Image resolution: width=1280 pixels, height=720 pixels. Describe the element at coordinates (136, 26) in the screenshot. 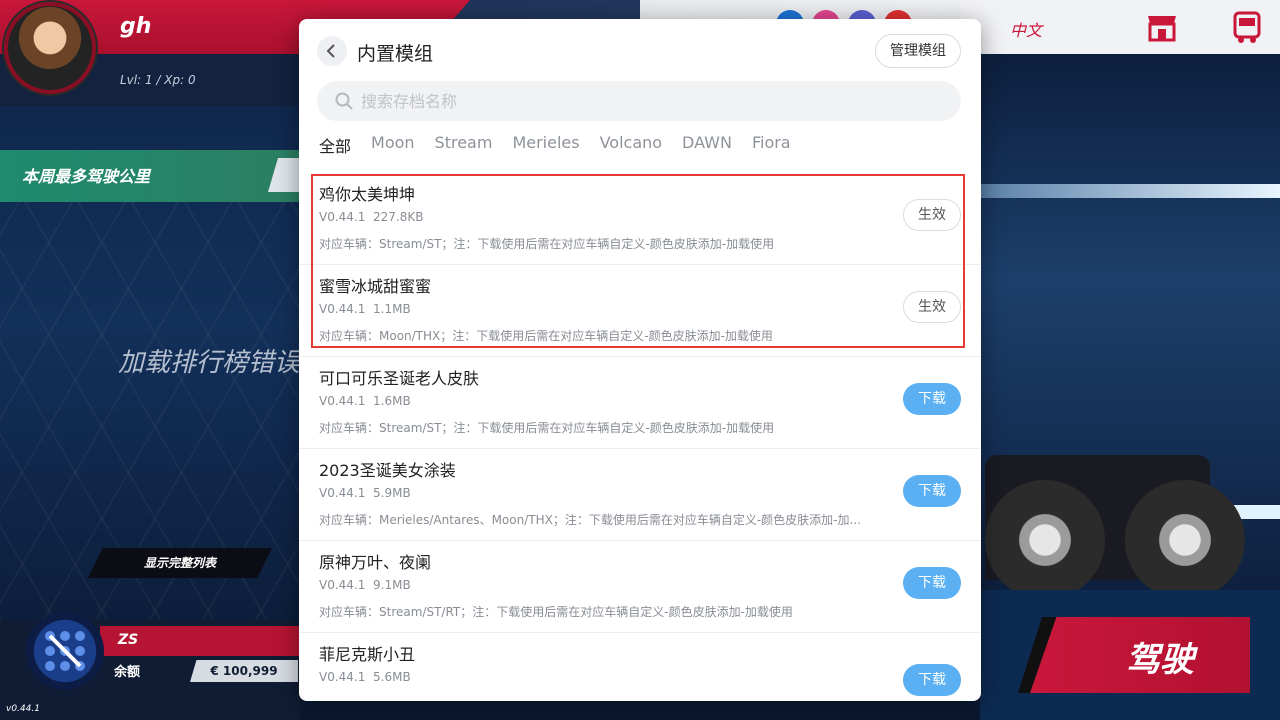

I see `player-name: gh` at that location.